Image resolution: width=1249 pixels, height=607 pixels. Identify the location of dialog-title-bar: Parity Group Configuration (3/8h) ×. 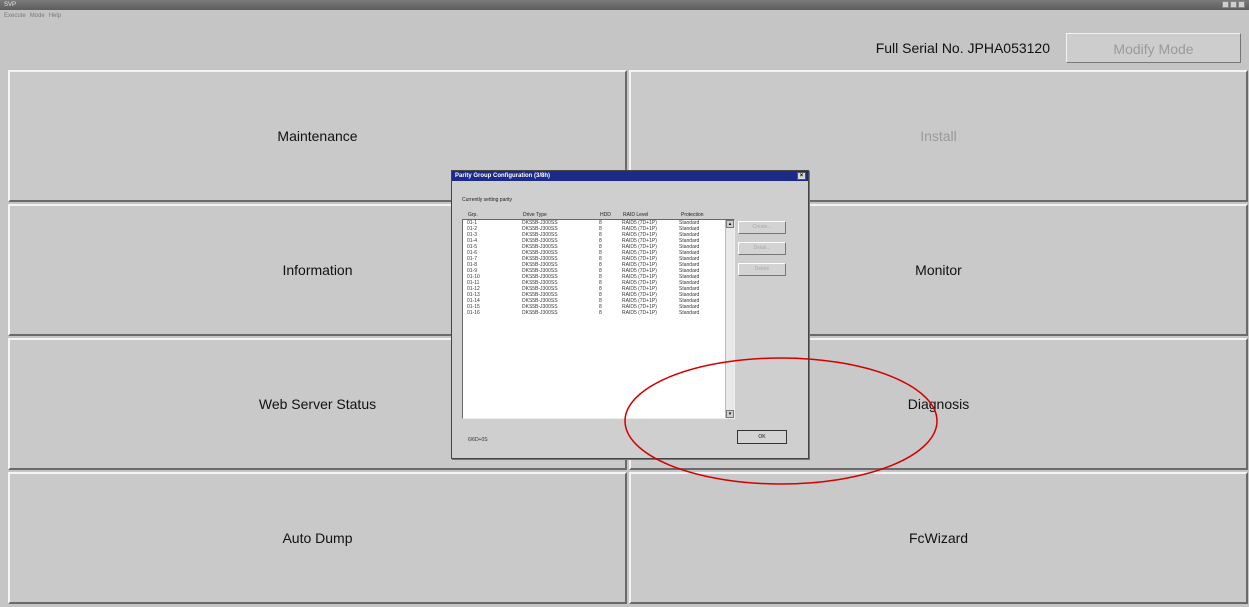
(630, 176).